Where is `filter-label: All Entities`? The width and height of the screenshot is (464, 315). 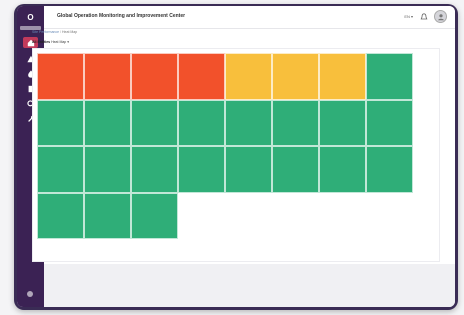
filter-label: All Entities is located at coordinates (41, 42).